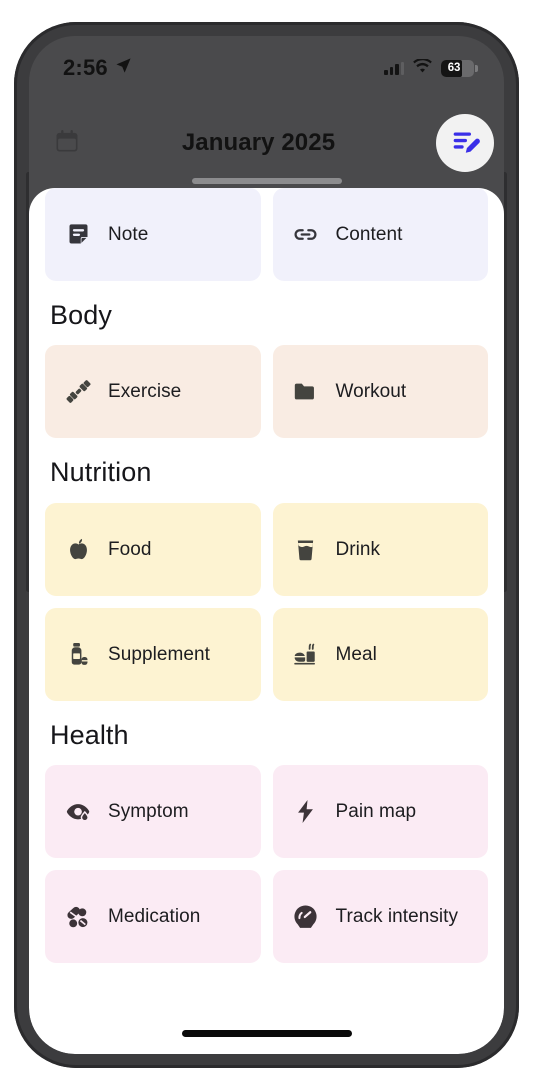 The image size is (533, 1081). What do you see at coordinates (266, 181) in the screenshot?
I see `sheet-grabber` at bounding box center [266, 181].